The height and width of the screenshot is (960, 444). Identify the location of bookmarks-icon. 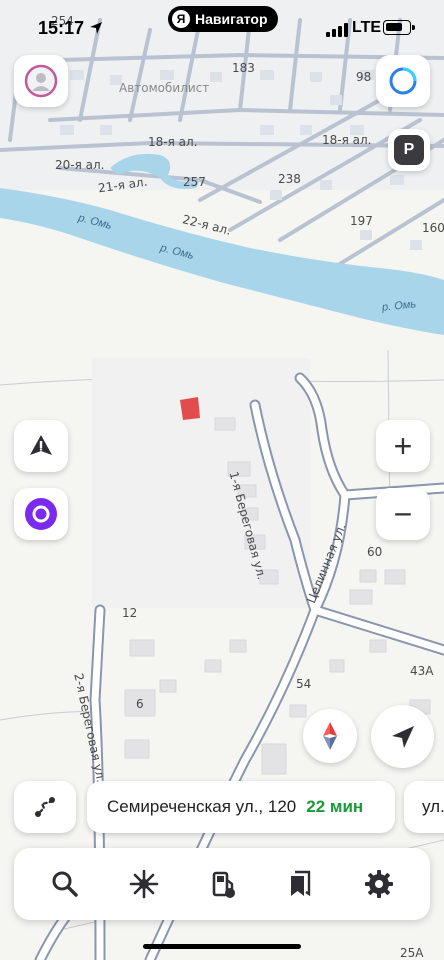
(301, 883).